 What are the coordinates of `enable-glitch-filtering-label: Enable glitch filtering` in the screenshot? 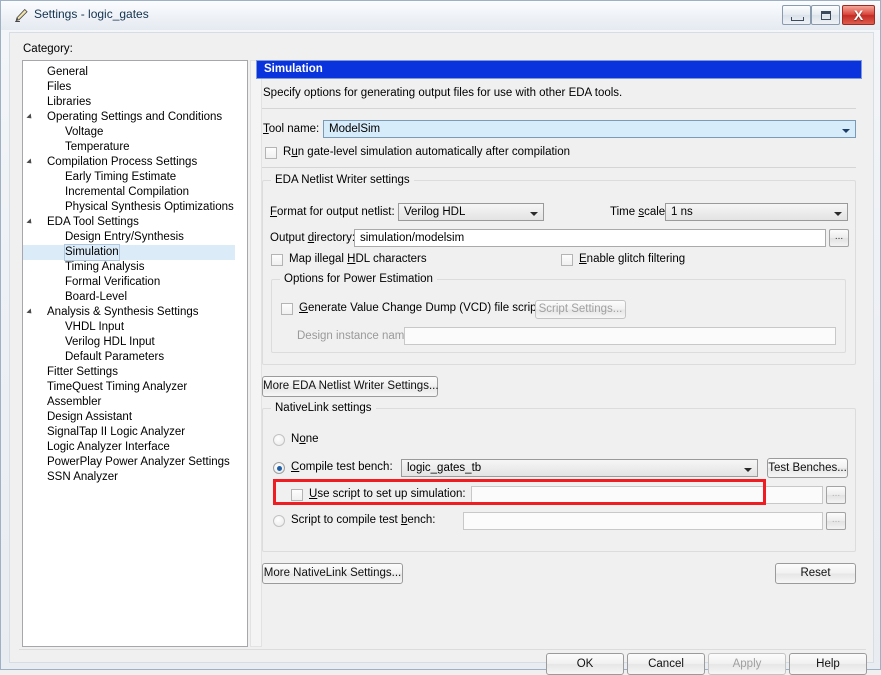 It's located at (632, 259).